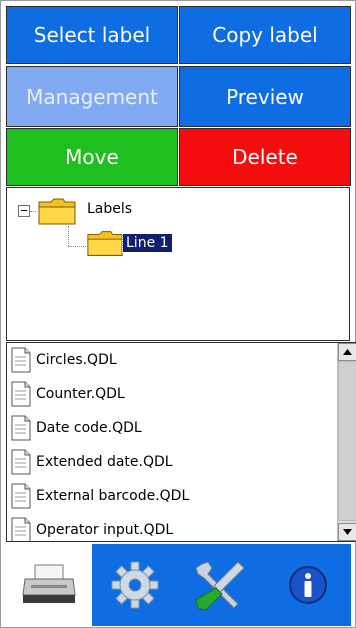  I want to click on list-item: Operator input.QDL, so click(91, 527).